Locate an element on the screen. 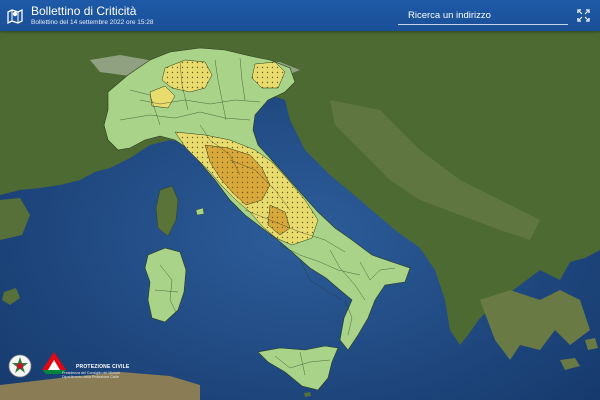 This screenshot has height=400, width=600. address-search-input: Ricerca un indirizzo is located at coordinates (449, 15).